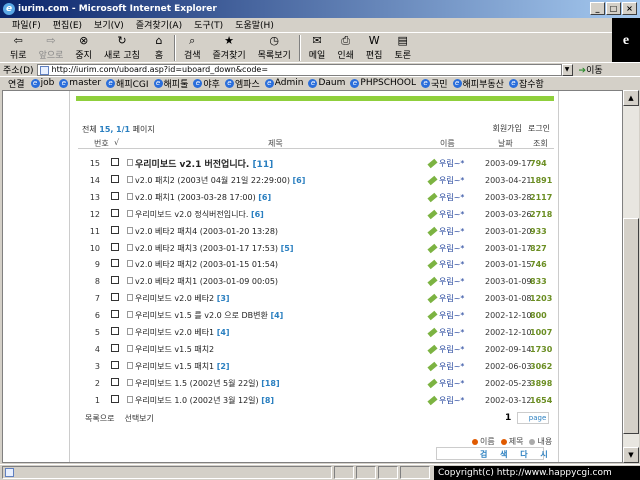  I want to click on row-subject-link: v2.0 패치2 (2003년 04월 21일 22:29:00) [6], so click(220, 180).